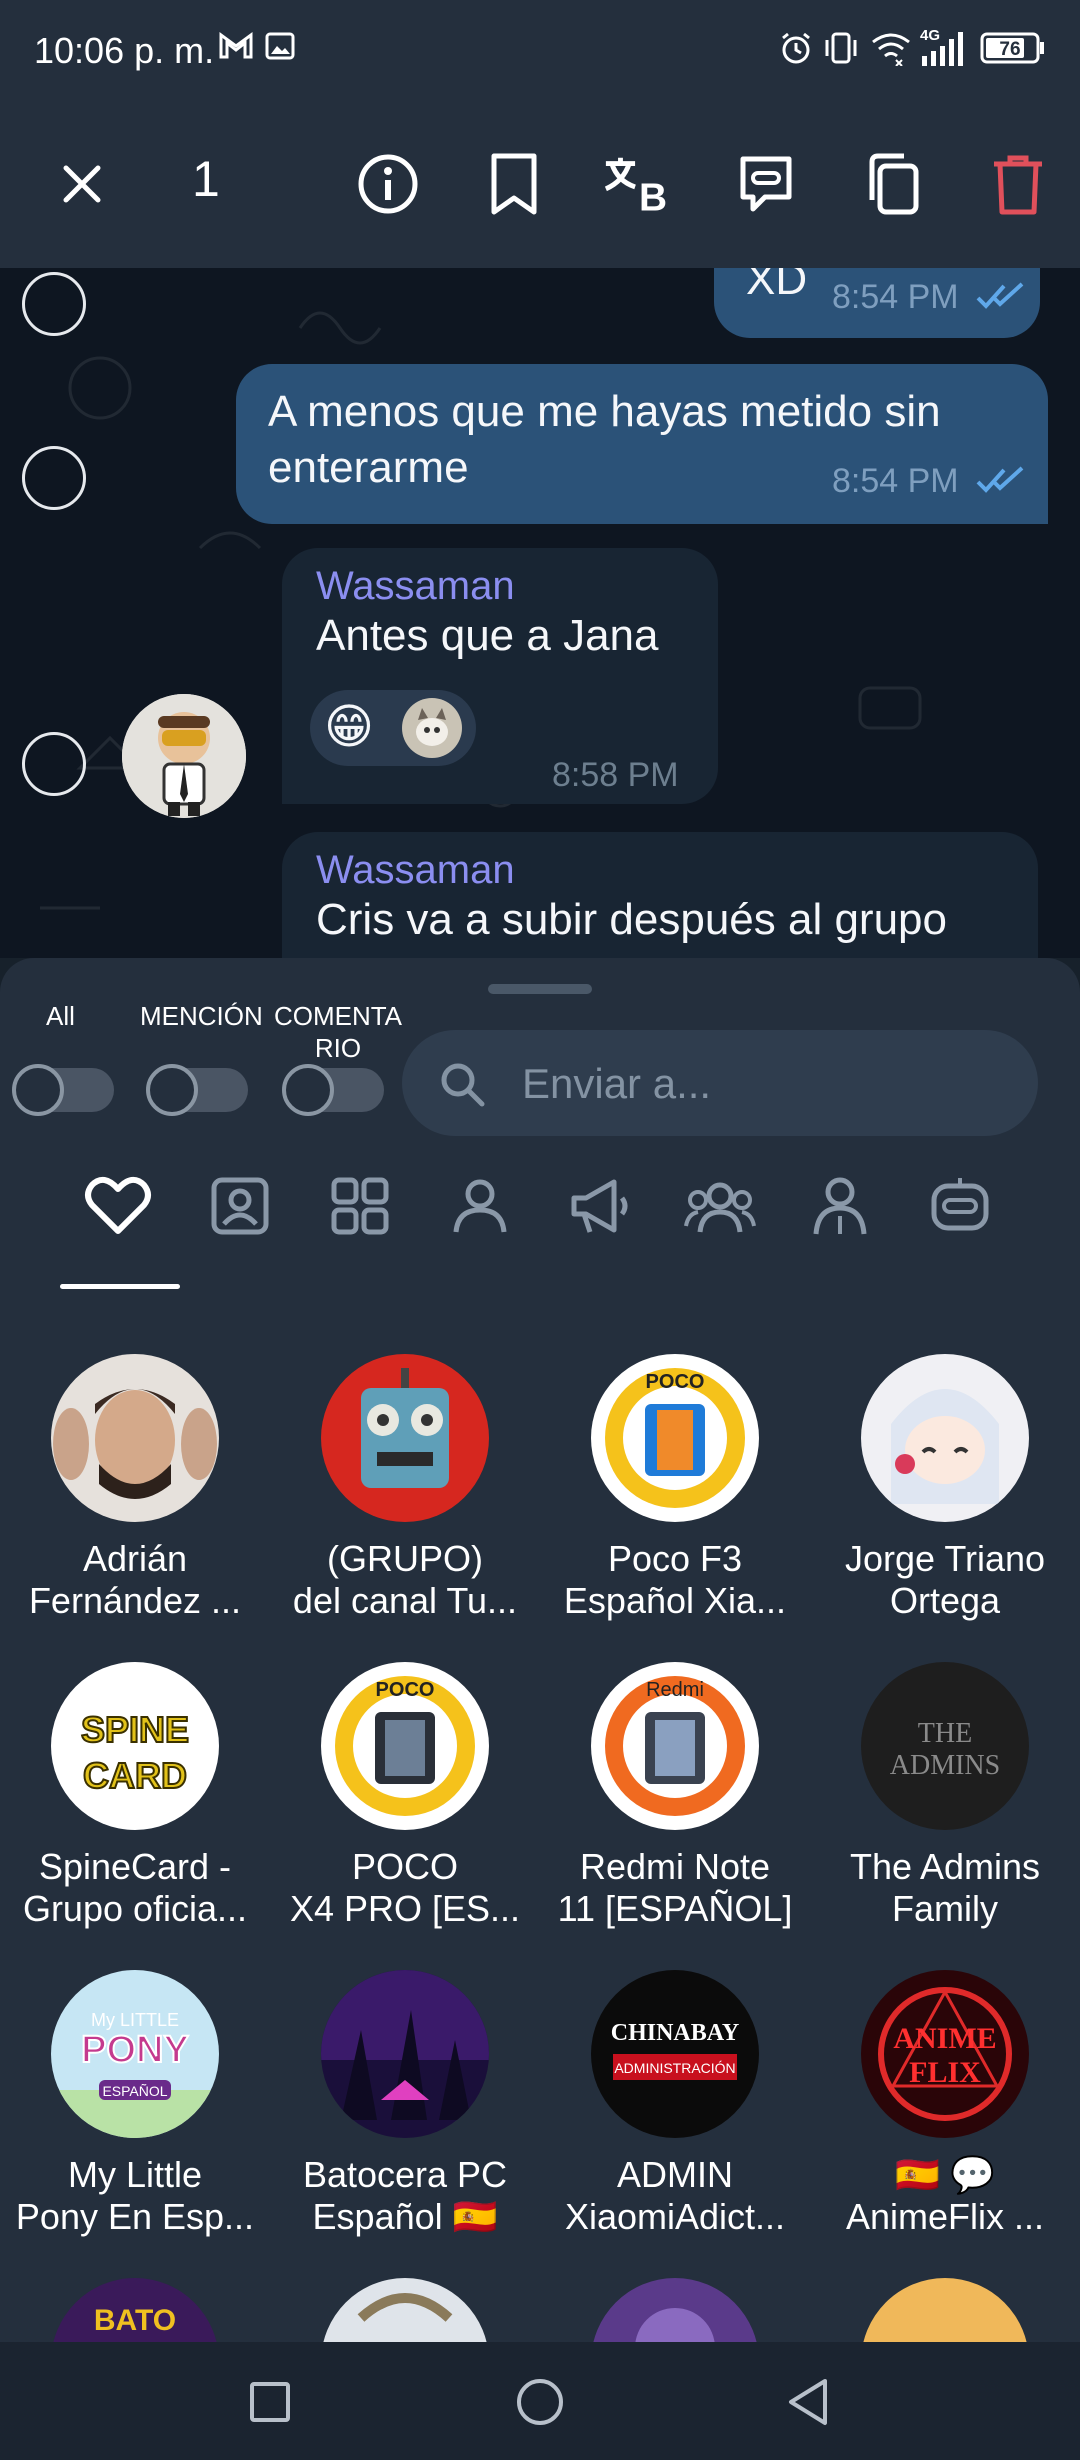  Describe the element at coordinates (945, 2174) in the screenshot. I see `contact-name-line: 🇪🇸 💬` at that location.